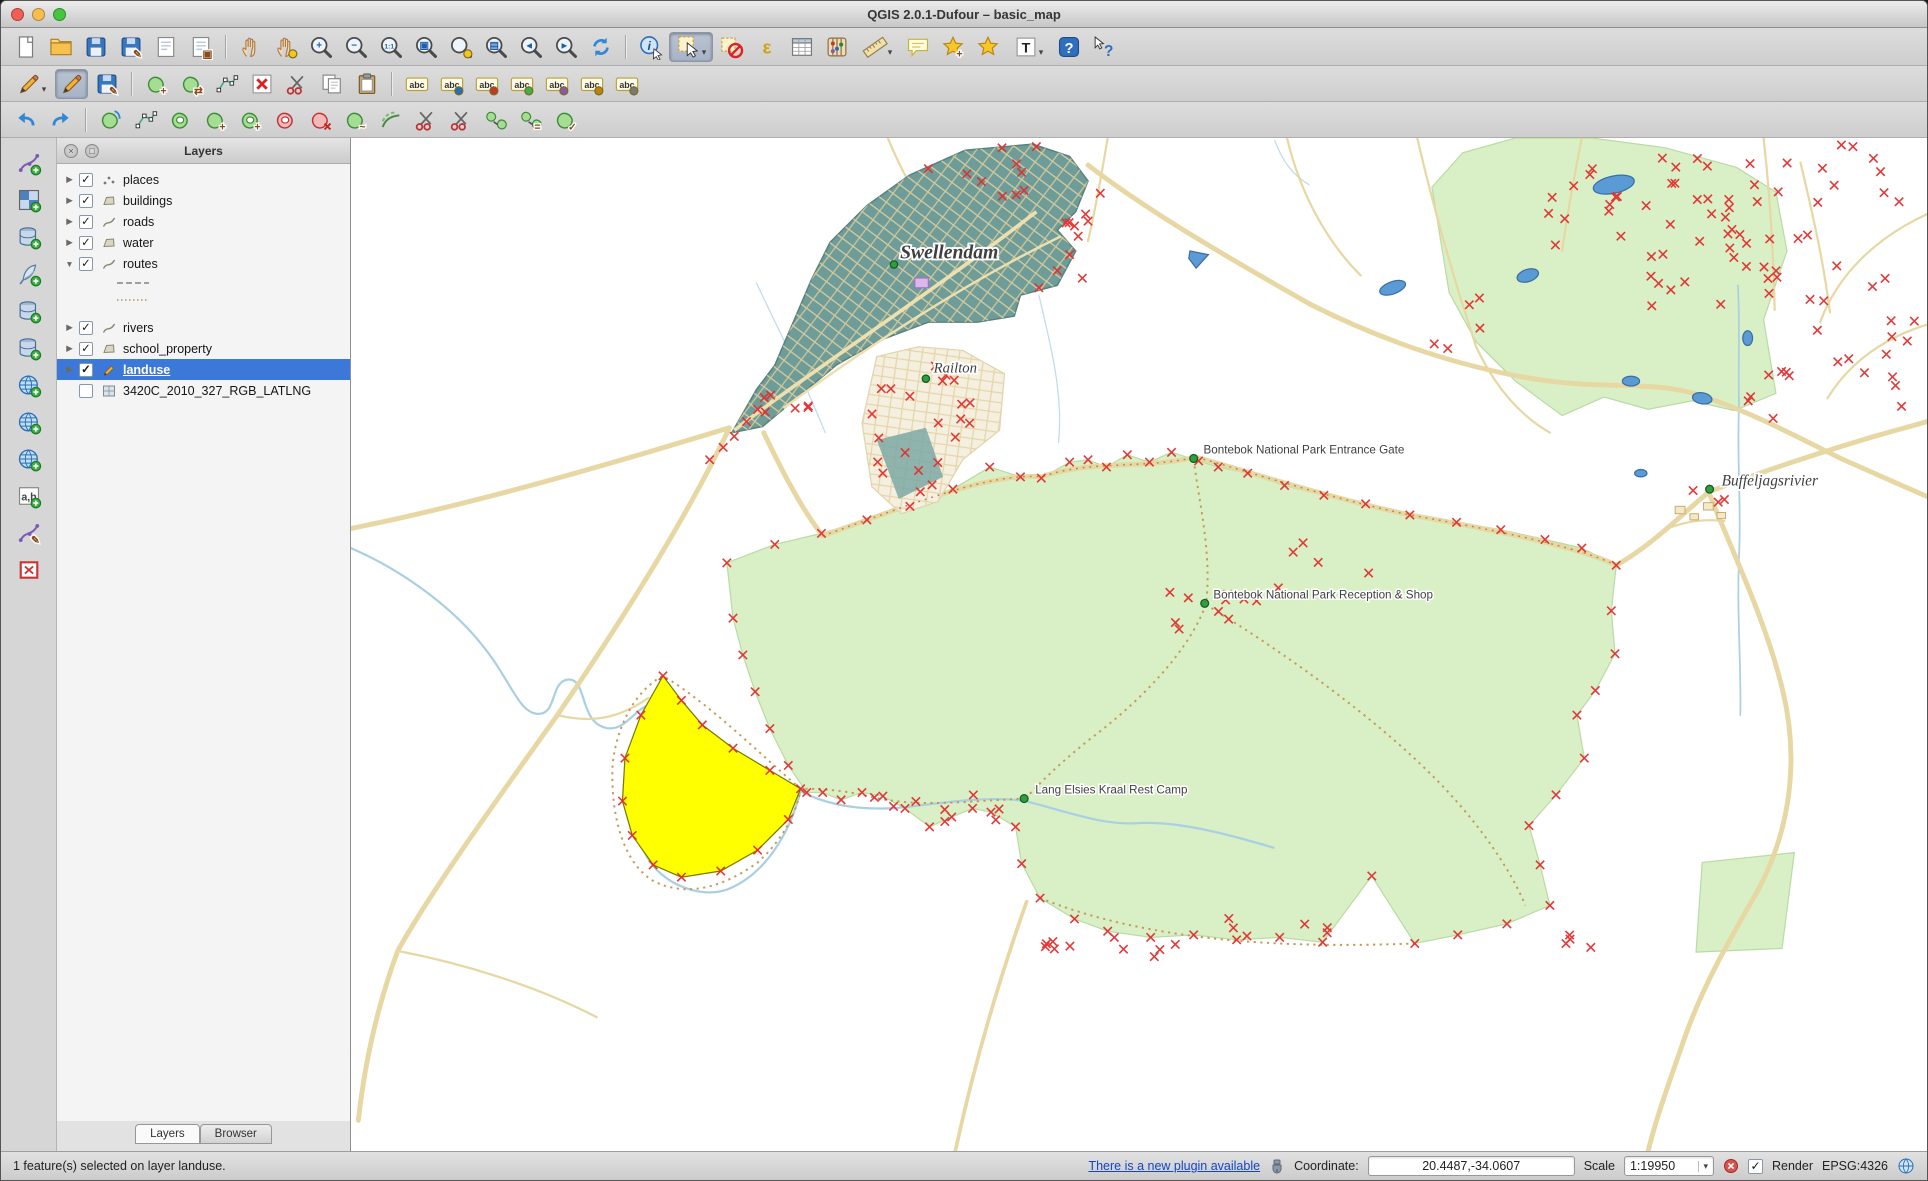 The height and width of the screenshot is (1181, 1928). I want to click on field-calculator-button, so click(836, 47).